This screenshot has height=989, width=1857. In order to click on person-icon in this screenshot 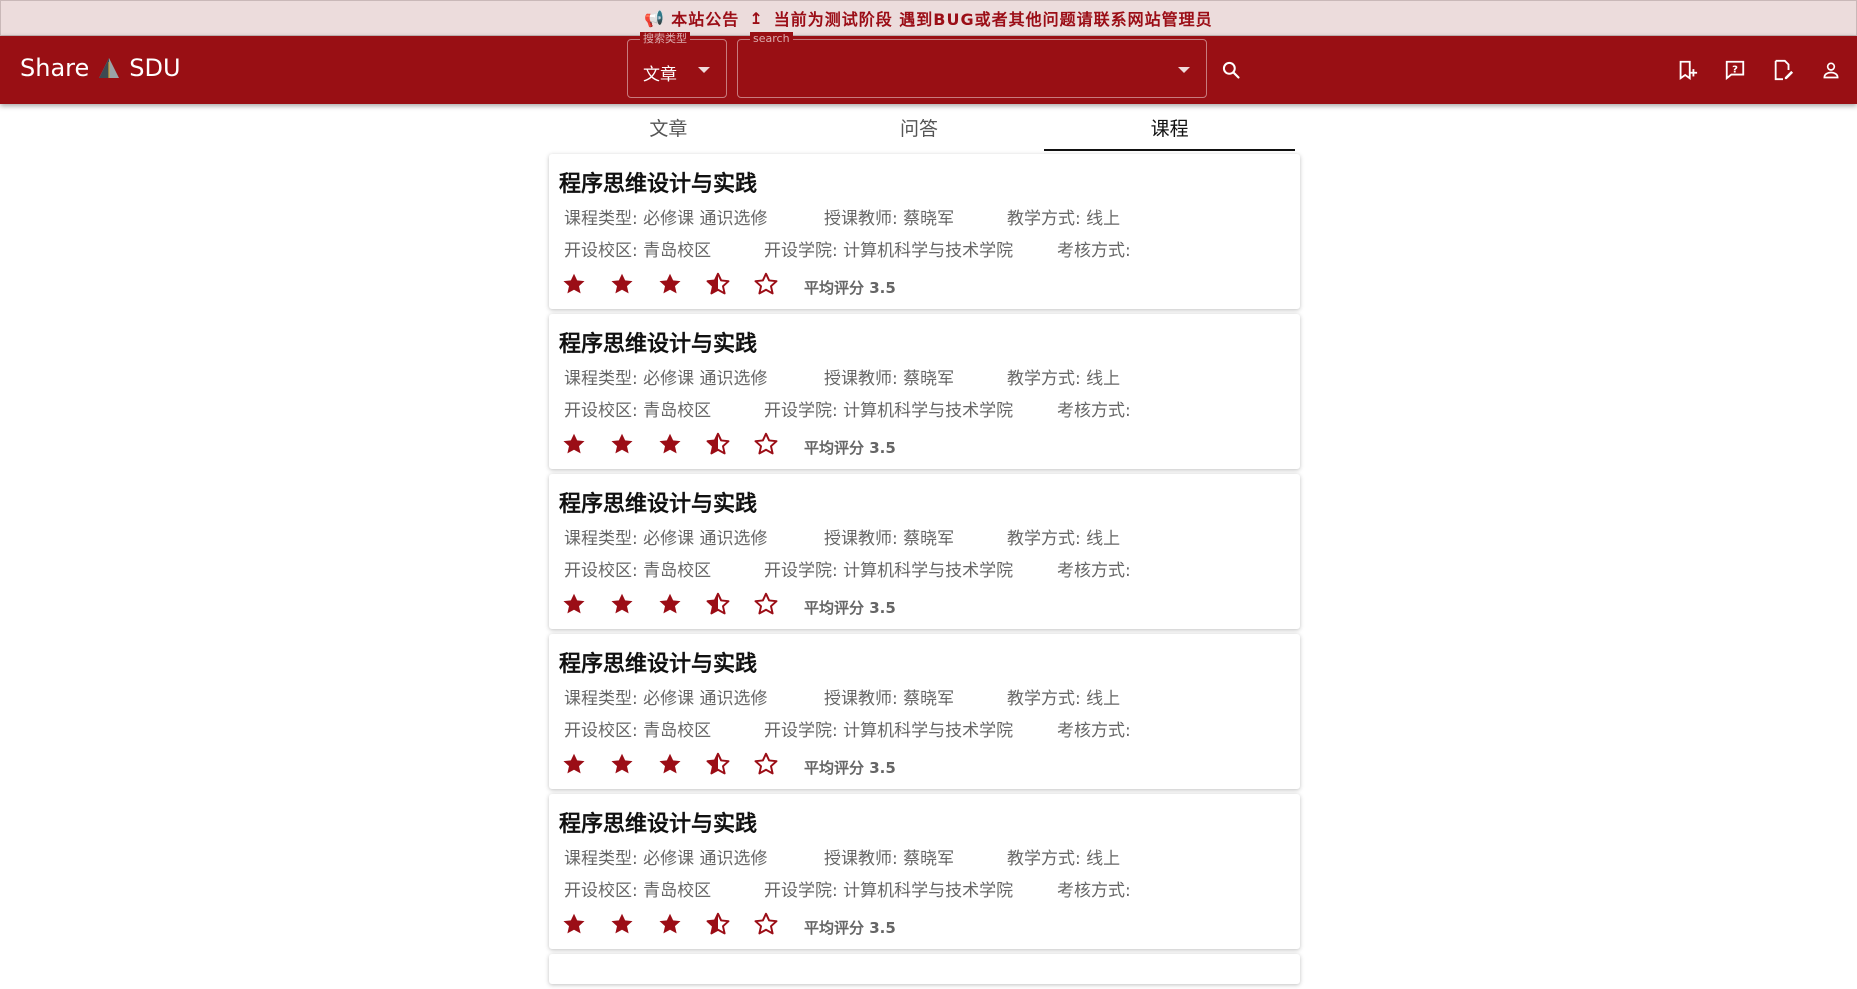, I will do `click(1831, 70)`.